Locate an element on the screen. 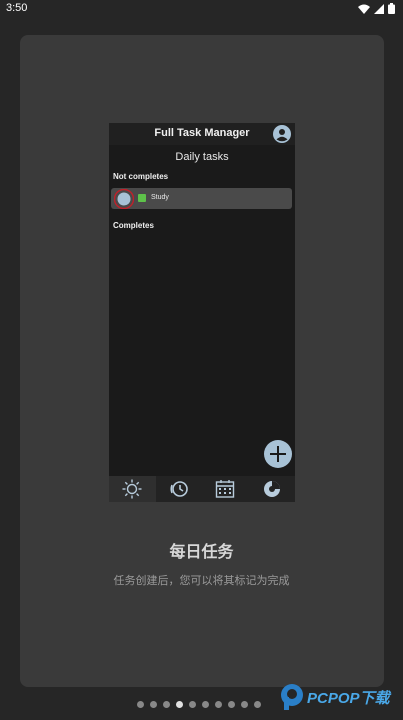 Image resolution: width=403 pixels, height=720 pixels. task-color-tag is located at coordinates (142, 198).